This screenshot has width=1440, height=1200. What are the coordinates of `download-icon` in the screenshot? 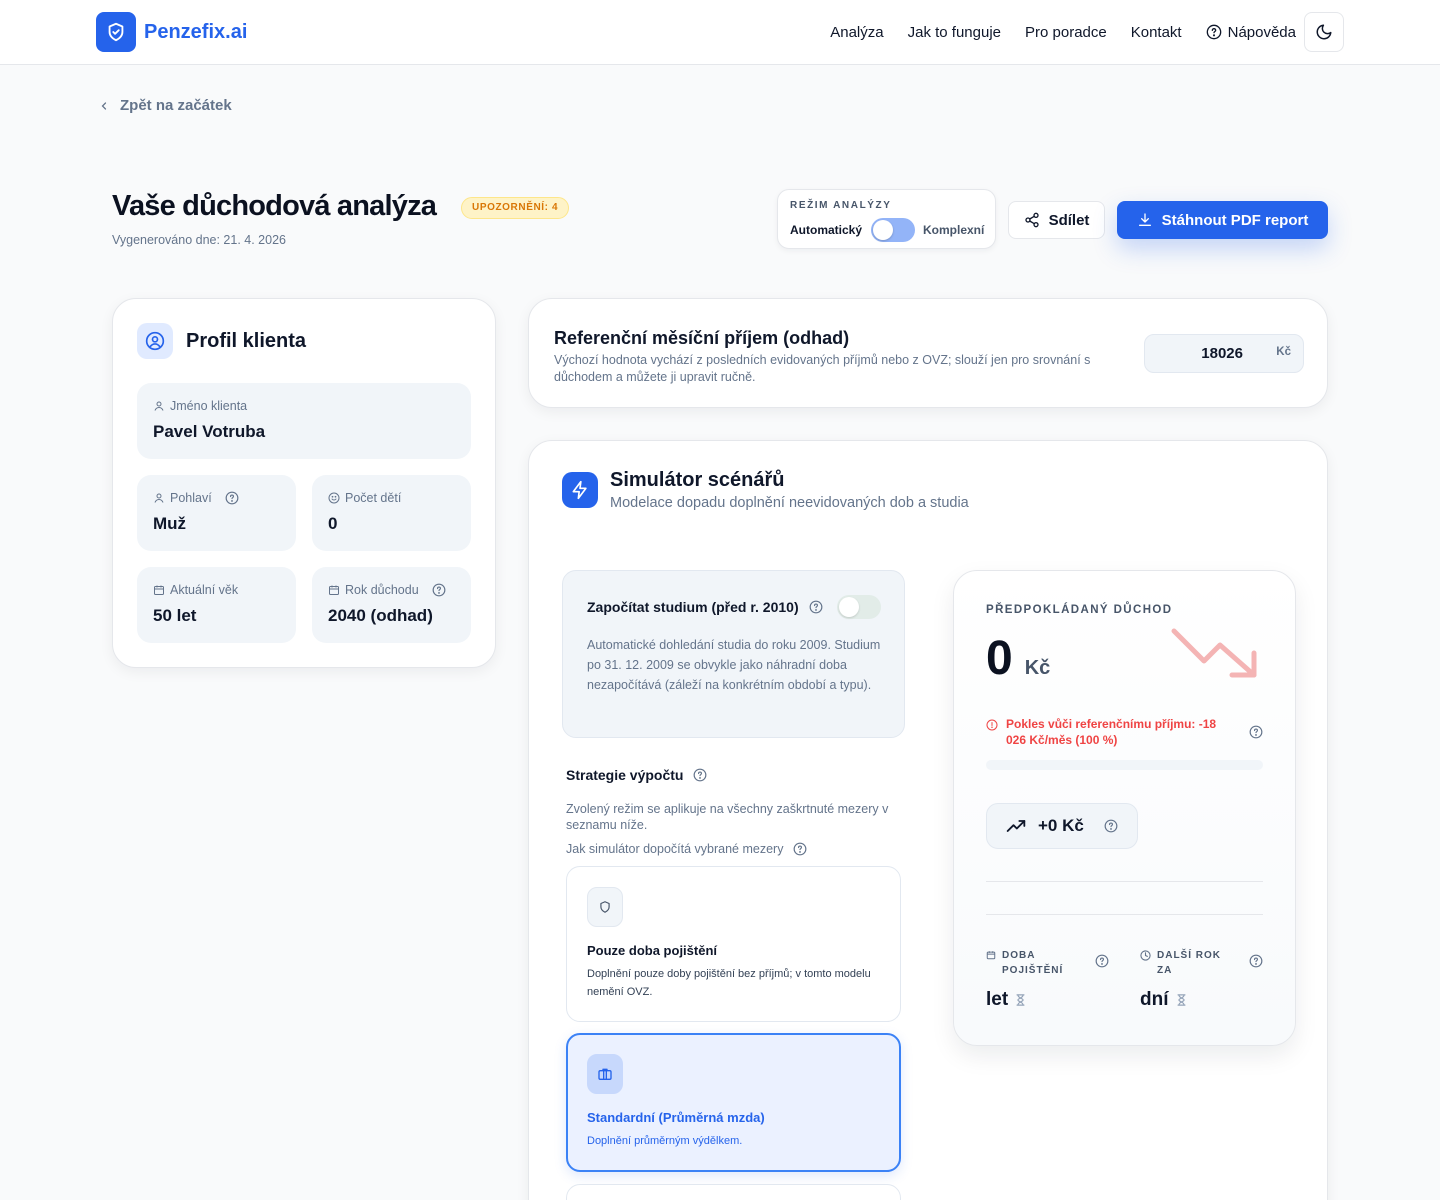 It's located at (1144, 219).